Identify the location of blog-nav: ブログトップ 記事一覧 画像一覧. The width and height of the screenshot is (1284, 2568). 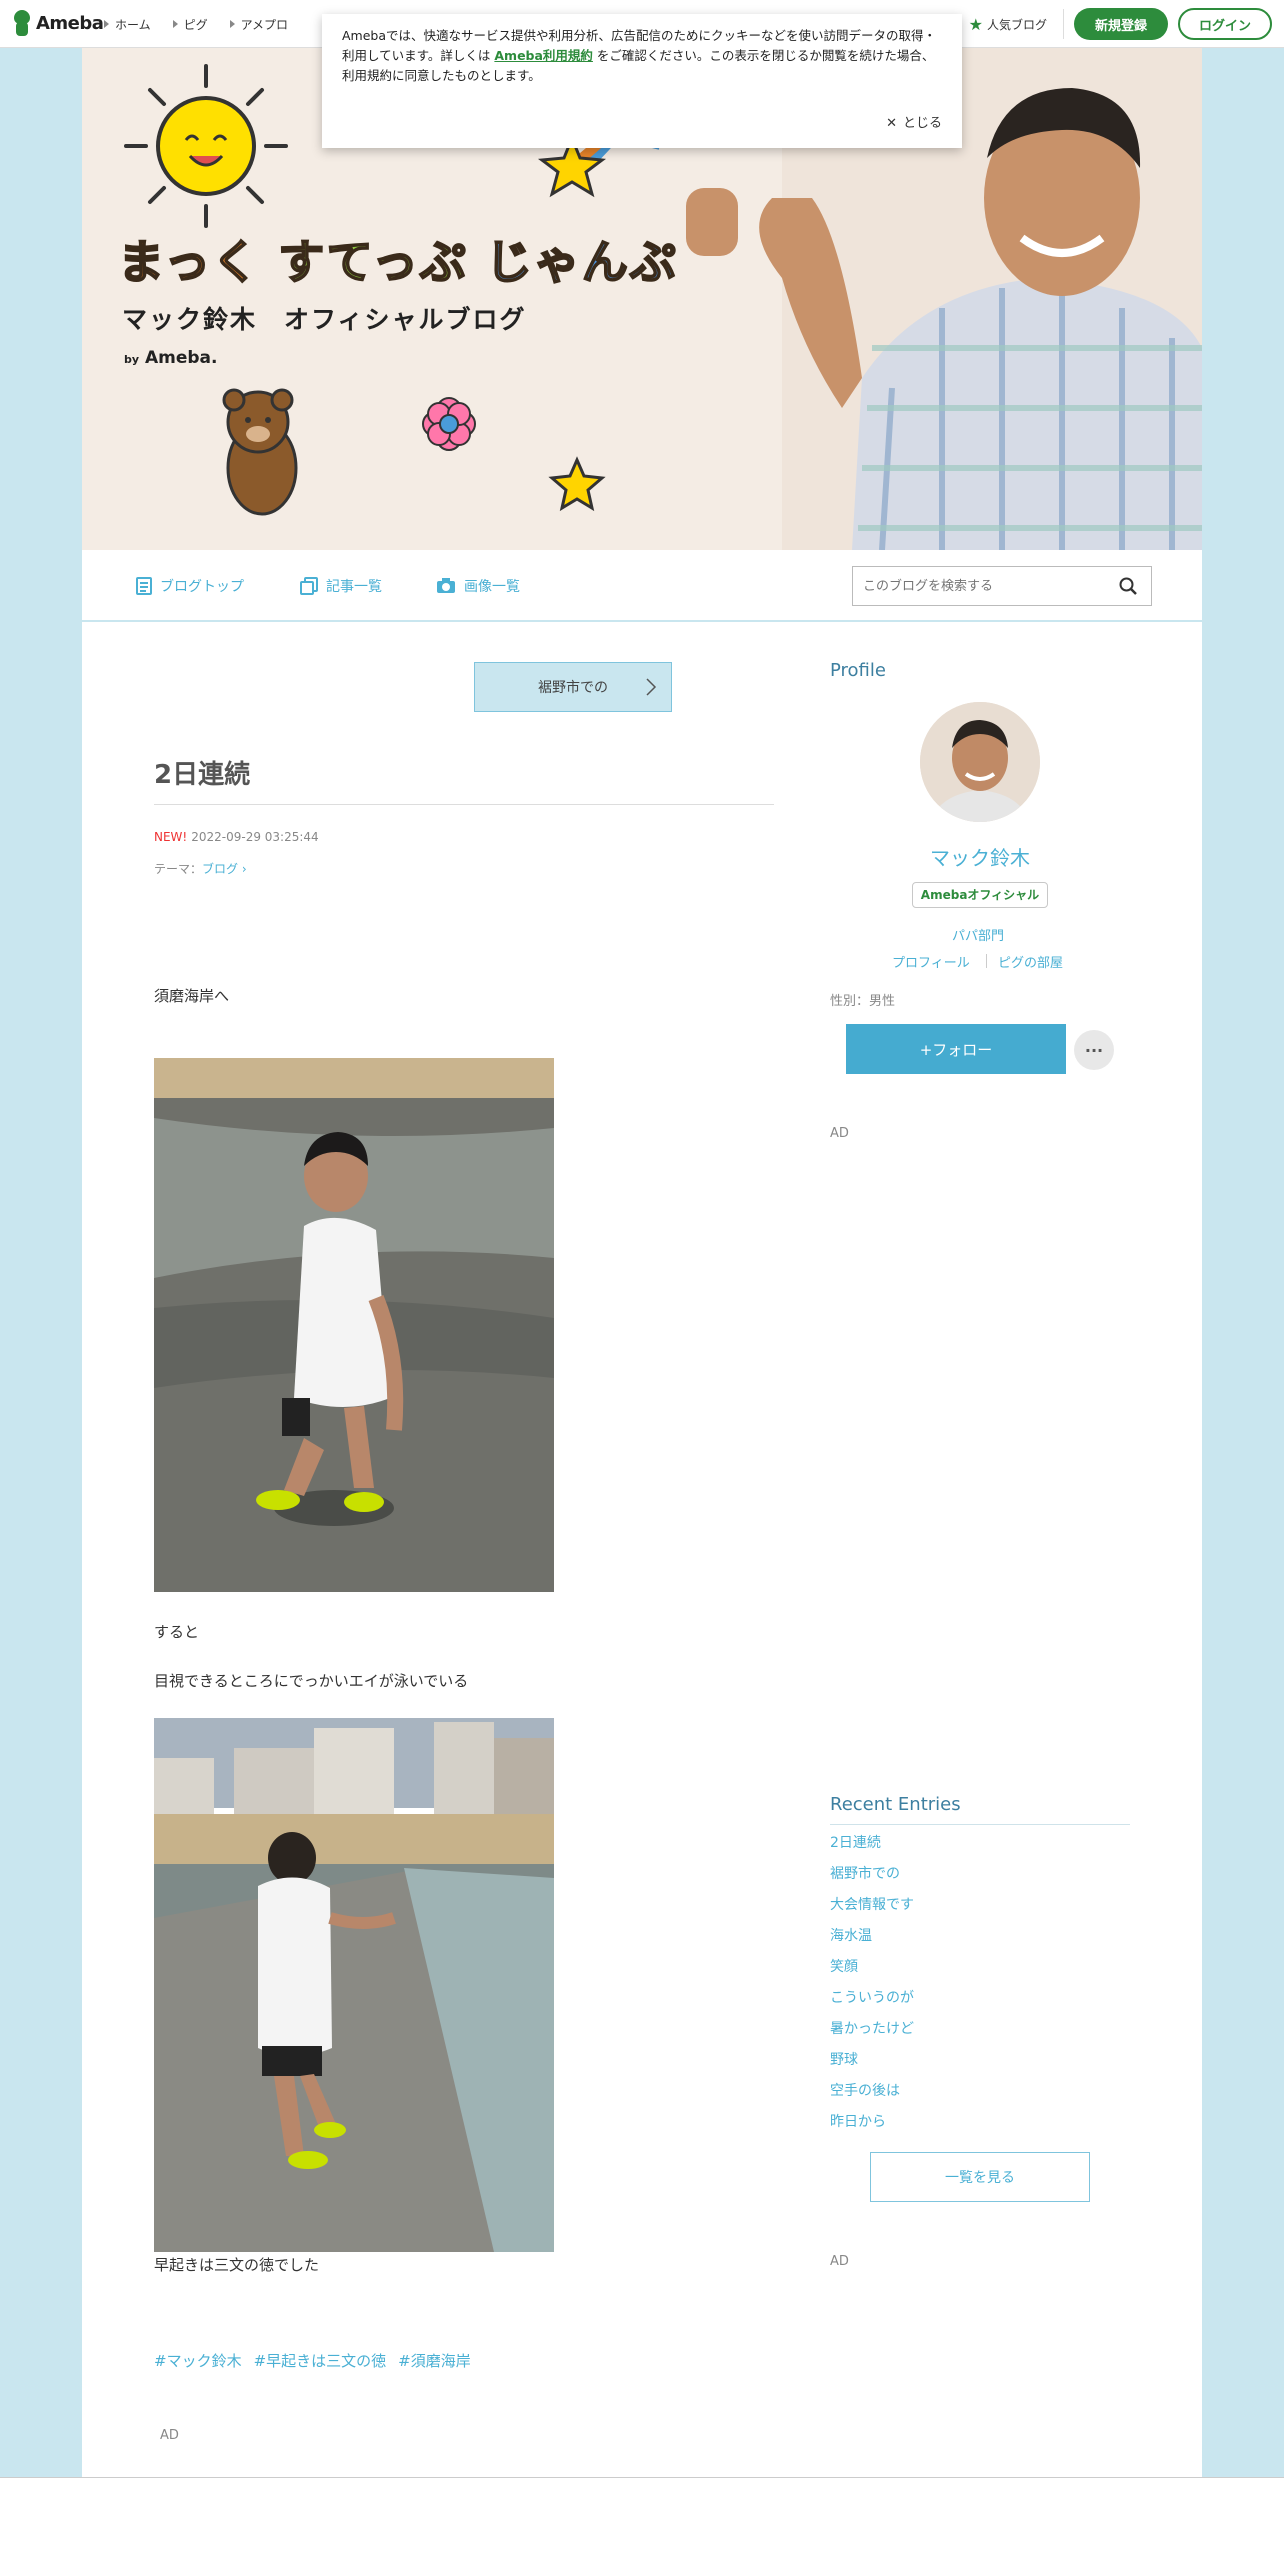
(642, 586).